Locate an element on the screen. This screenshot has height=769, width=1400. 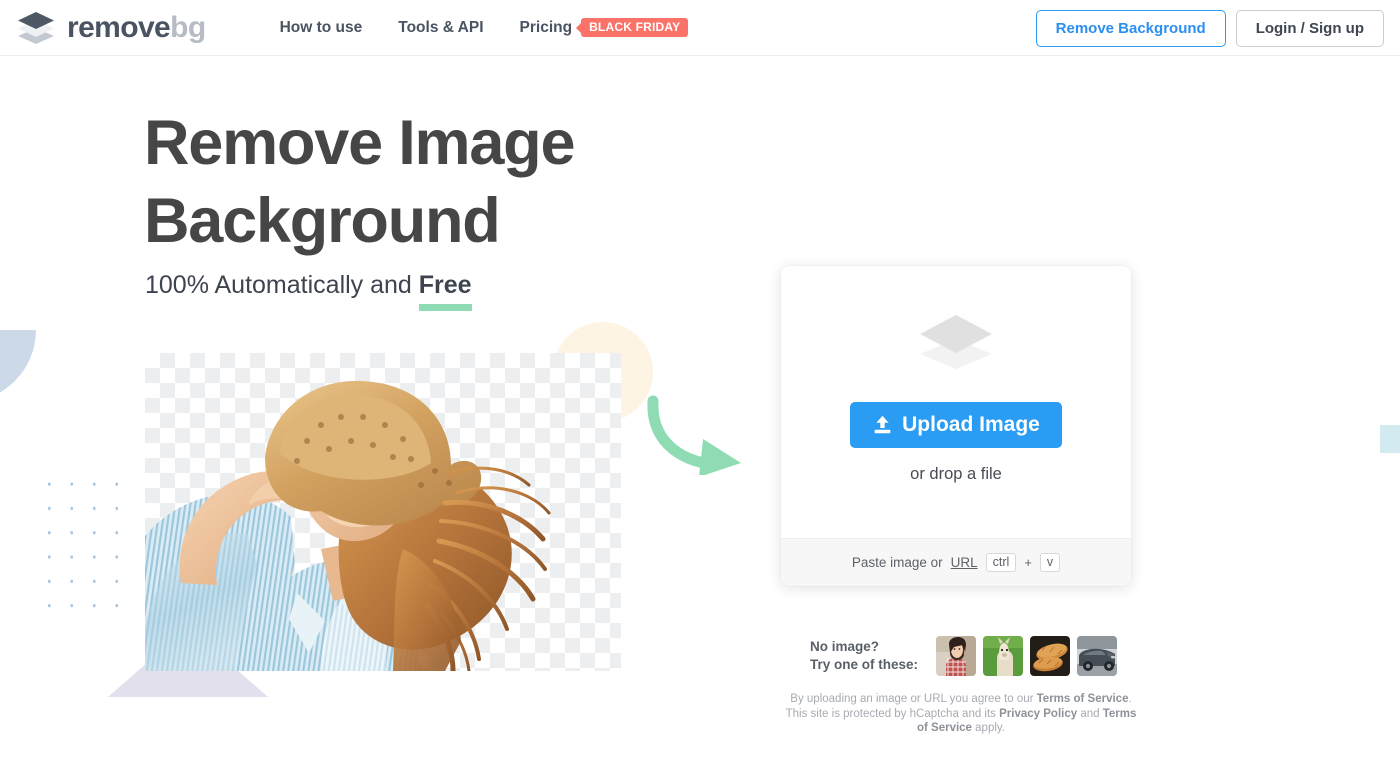
sample-woman-plaid is located at coordinates (956, 656).